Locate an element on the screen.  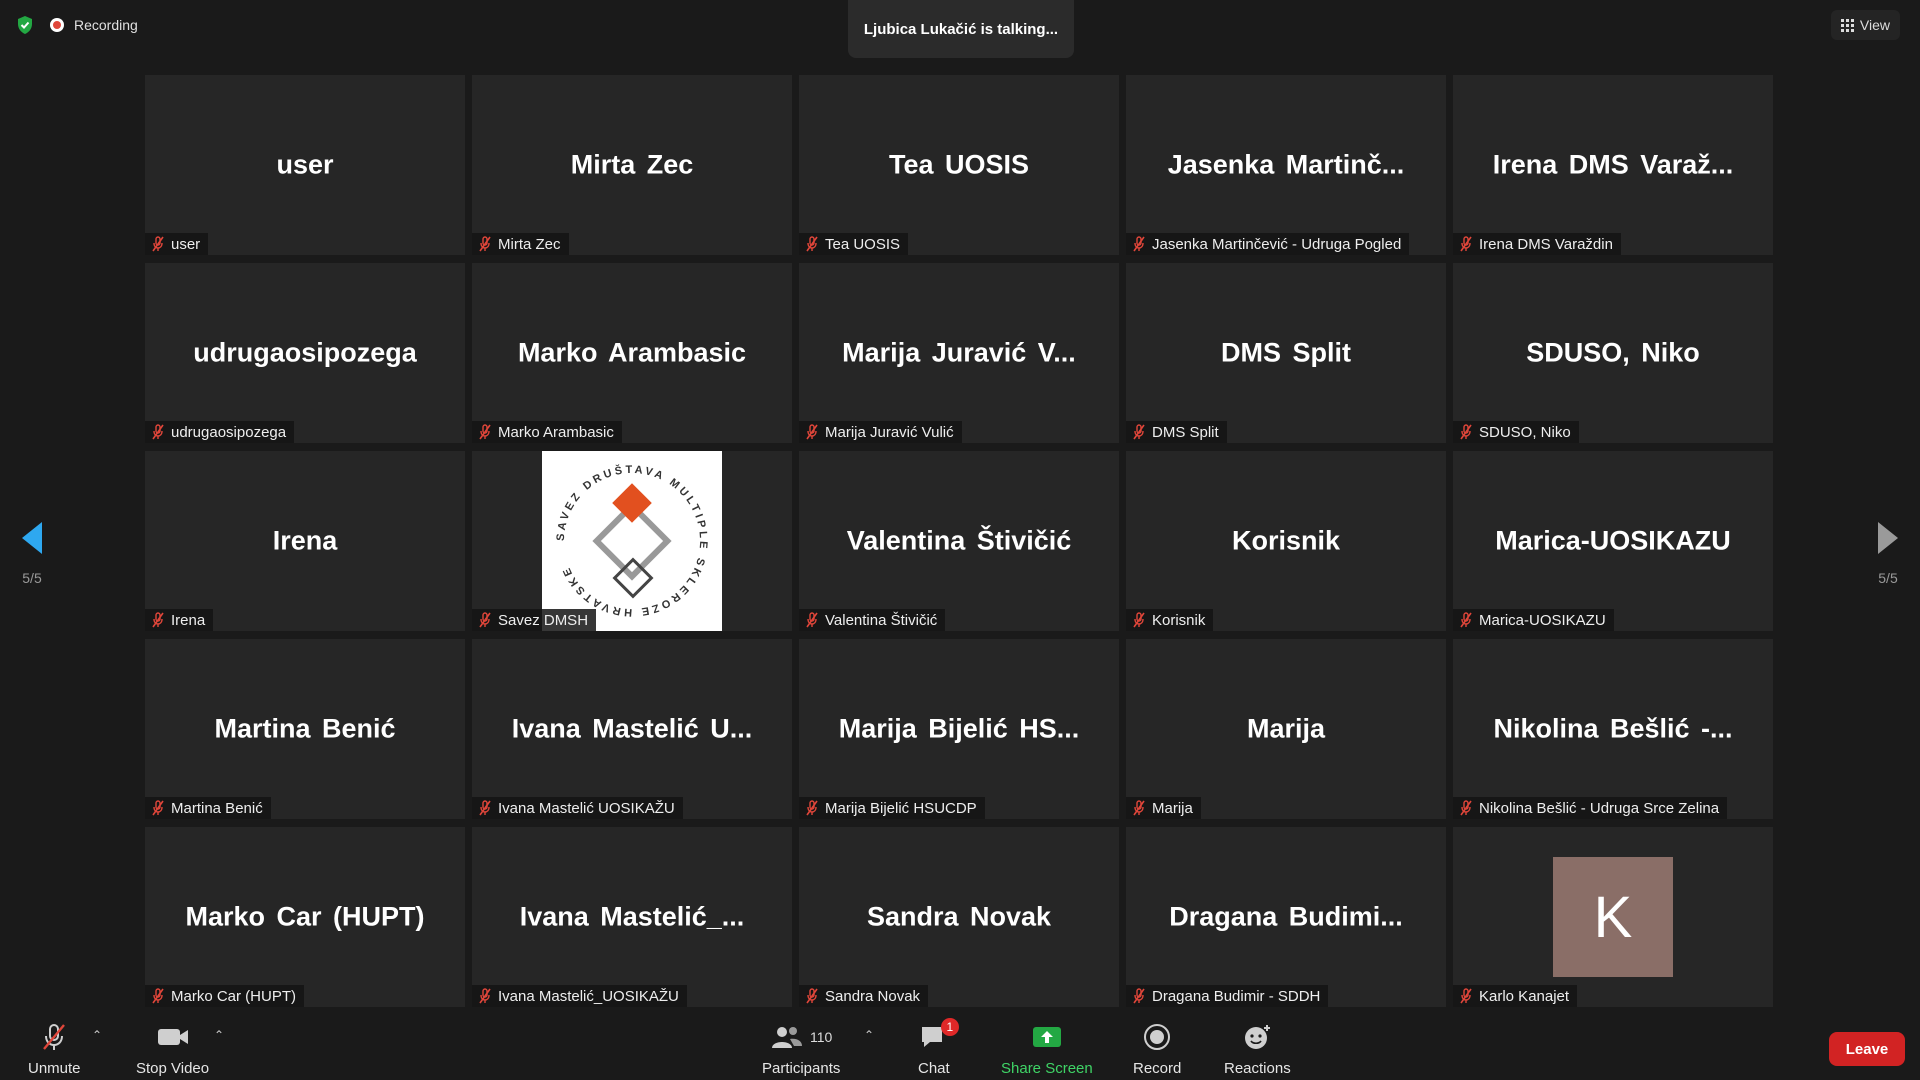
share-screen-button: Share Screen is located at coordinates (1047, 1049).